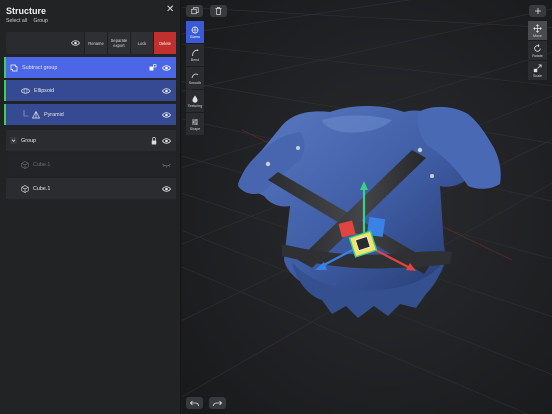 This screenshot has height=414, width=552. What do you see at coordinates (26, 113) in the screenshot?
I see `tree-branch-icon` at bounding box center [26, 113].